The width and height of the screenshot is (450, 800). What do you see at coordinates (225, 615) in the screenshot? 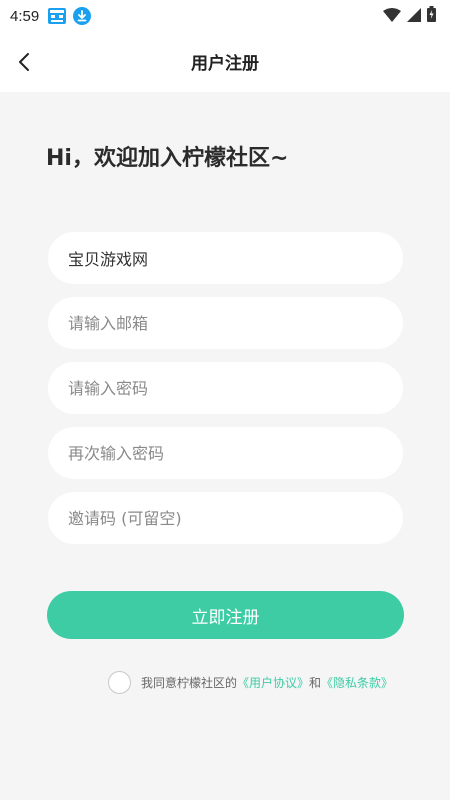
I see `register-button: 立即注册` at bounding box center [225, 615].